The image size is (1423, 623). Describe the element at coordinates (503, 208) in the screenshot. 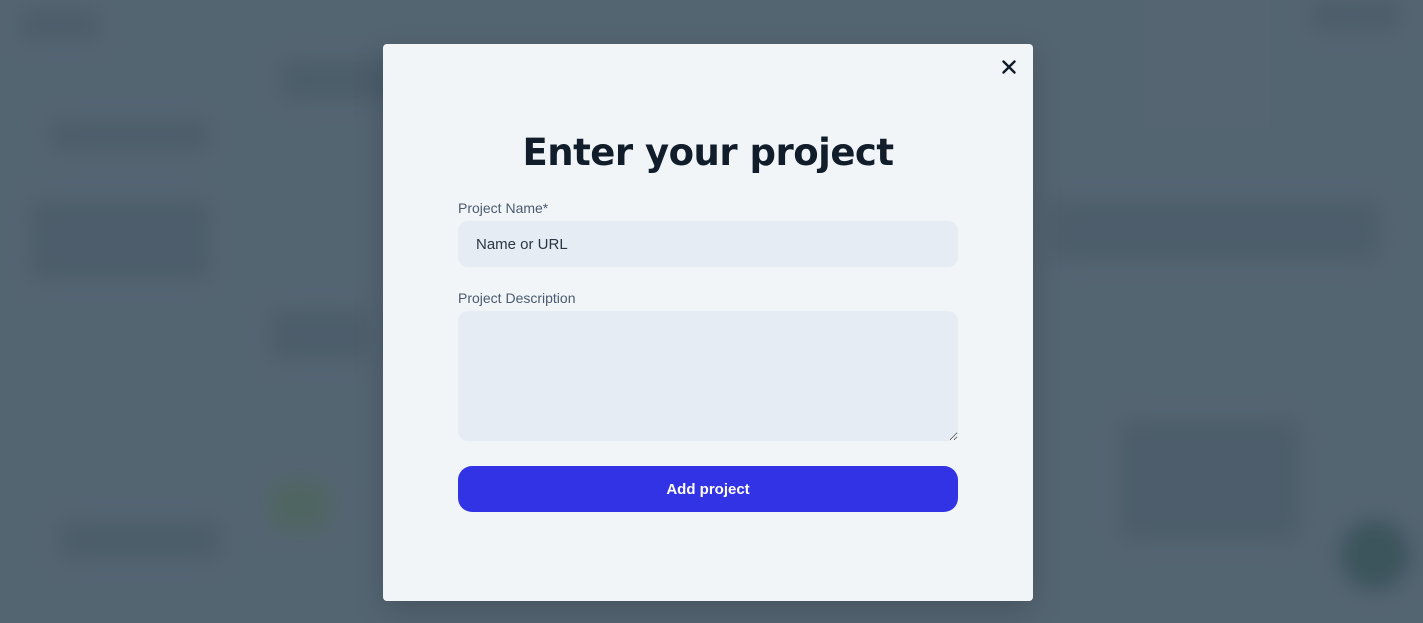

I see `project-name-label: Project Name*` at that location.